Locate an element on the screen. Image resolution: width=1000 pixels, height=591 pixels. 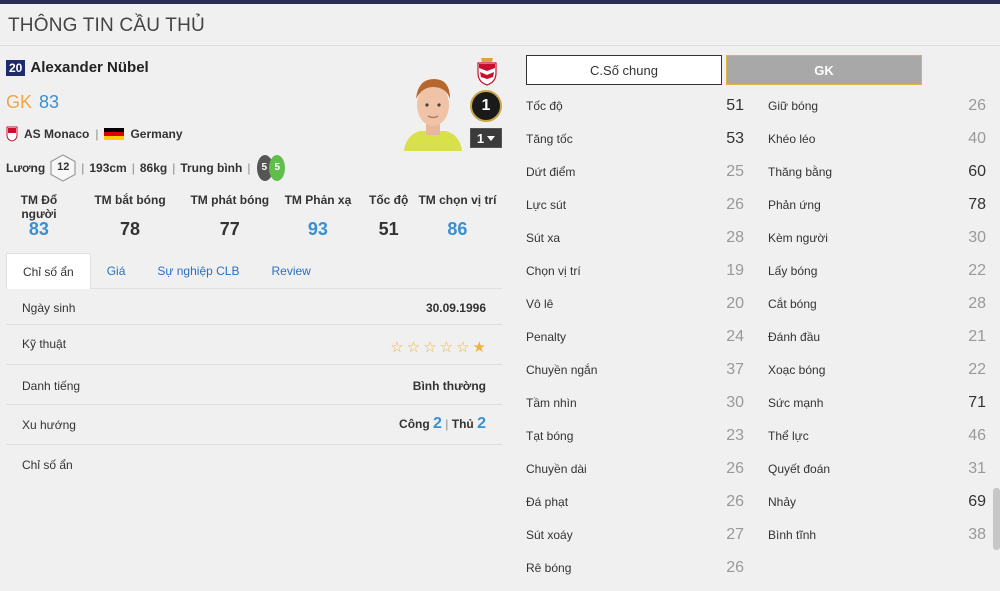
stat-value: 30 is located at coordinates (977, 237).